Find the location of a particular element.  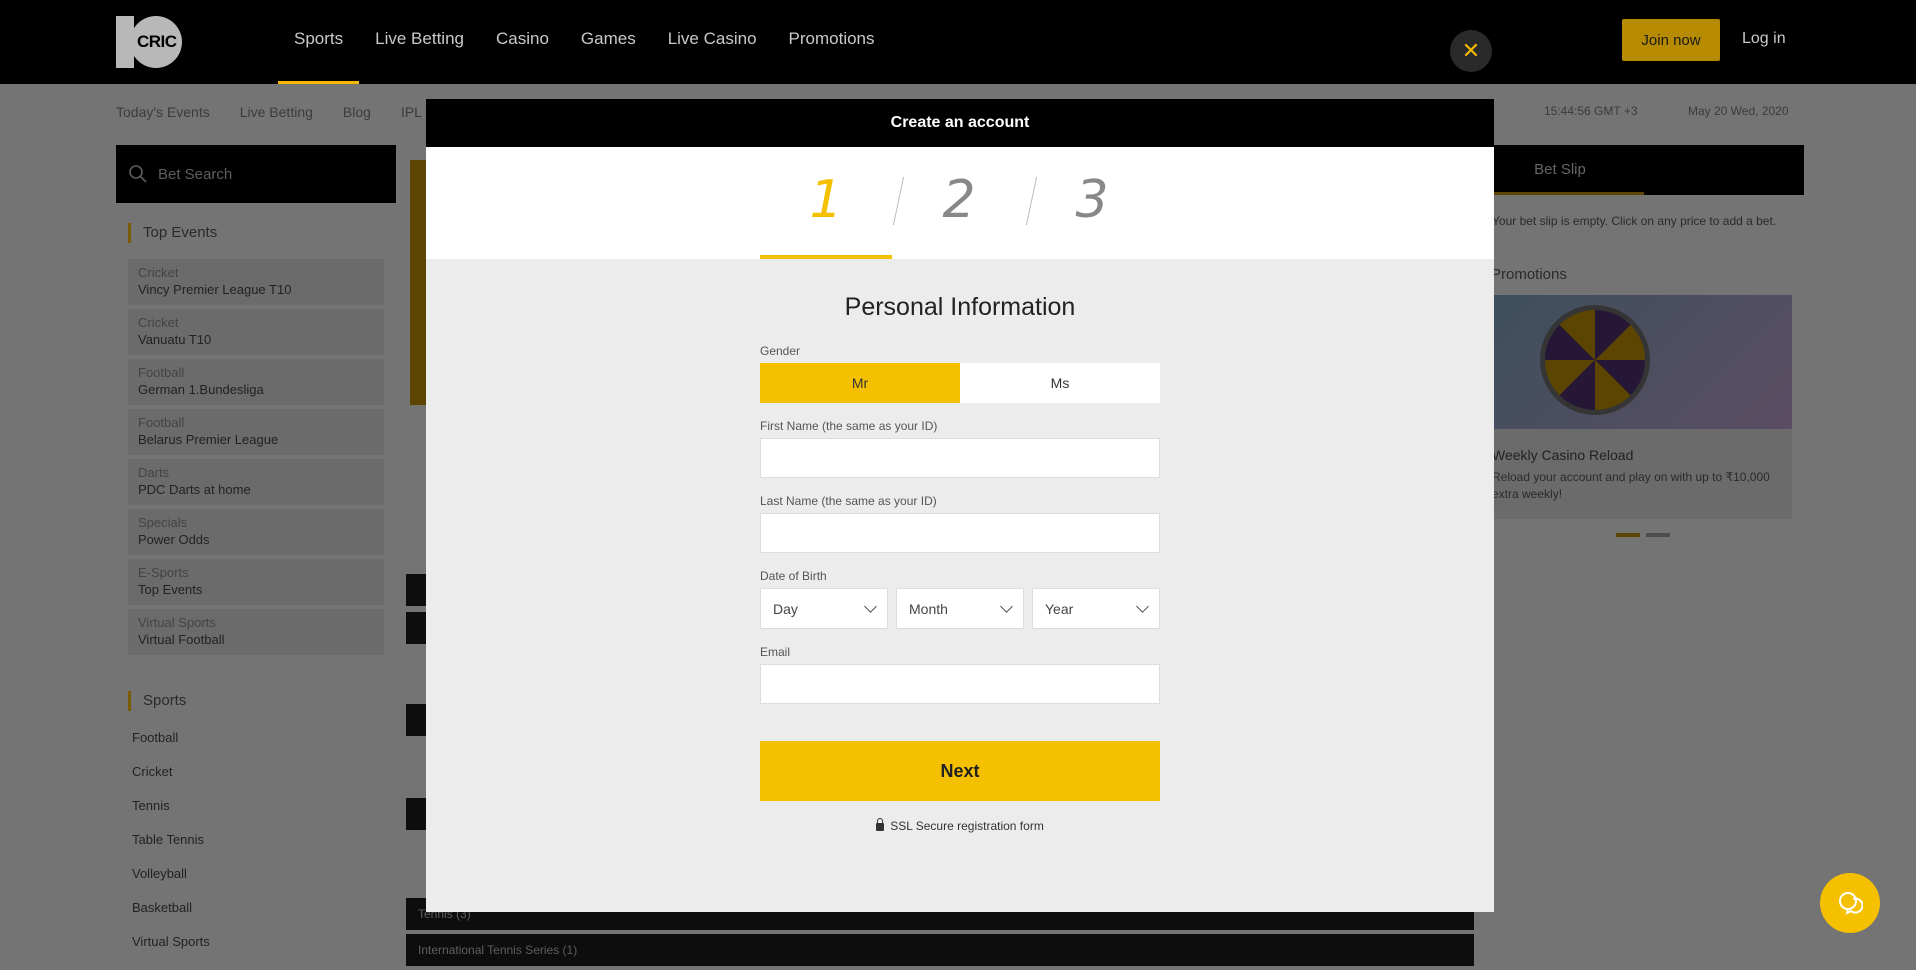

dob-label: Date of Birth is located at coordinates (793, 576).